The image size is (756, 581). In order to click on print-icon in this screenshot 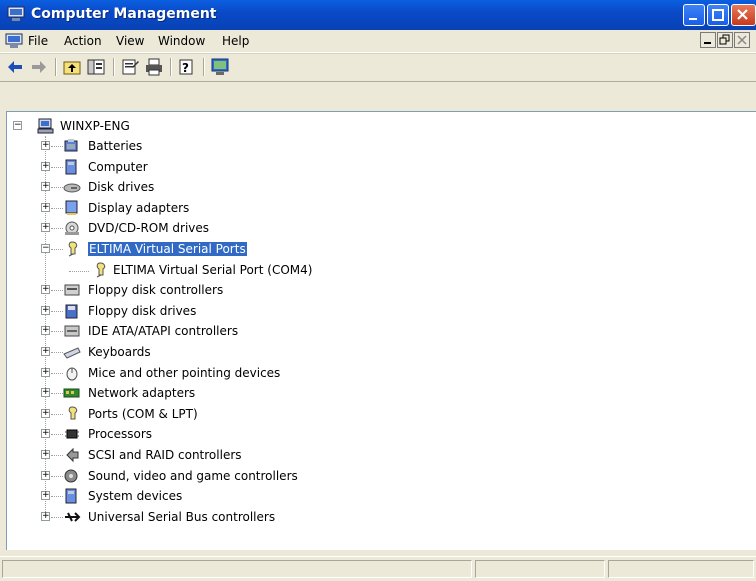, I will do `click(154, 67)`.